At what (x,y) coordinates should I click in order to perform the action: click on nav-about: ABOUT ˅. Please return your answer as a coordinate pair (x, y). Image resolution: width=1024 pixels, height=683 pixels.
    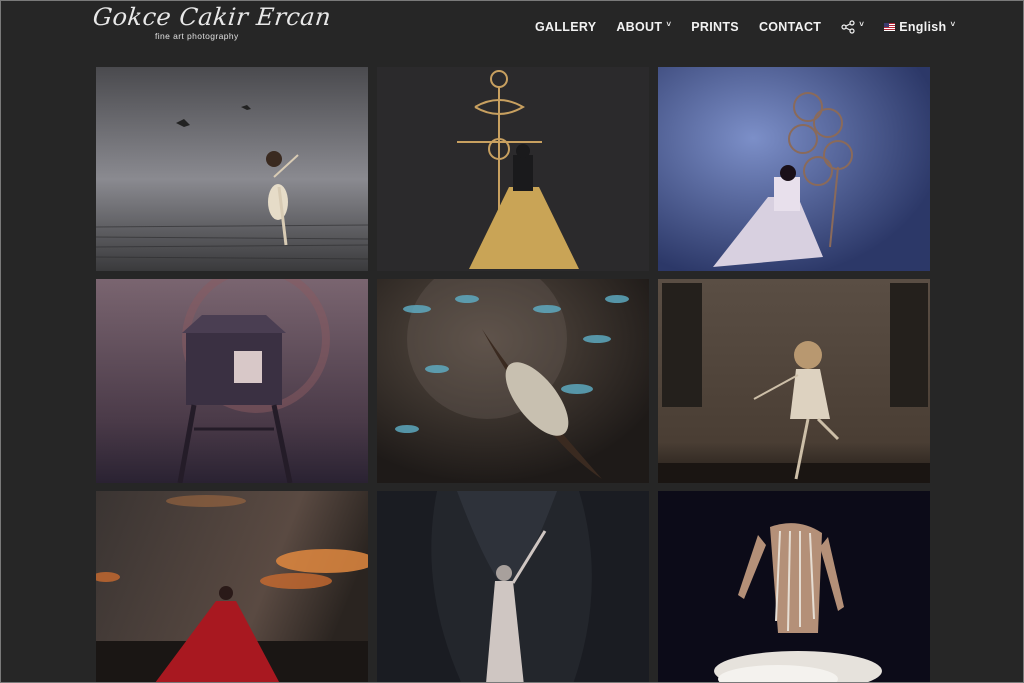
    Looking at the image, I should click on (644, 27).